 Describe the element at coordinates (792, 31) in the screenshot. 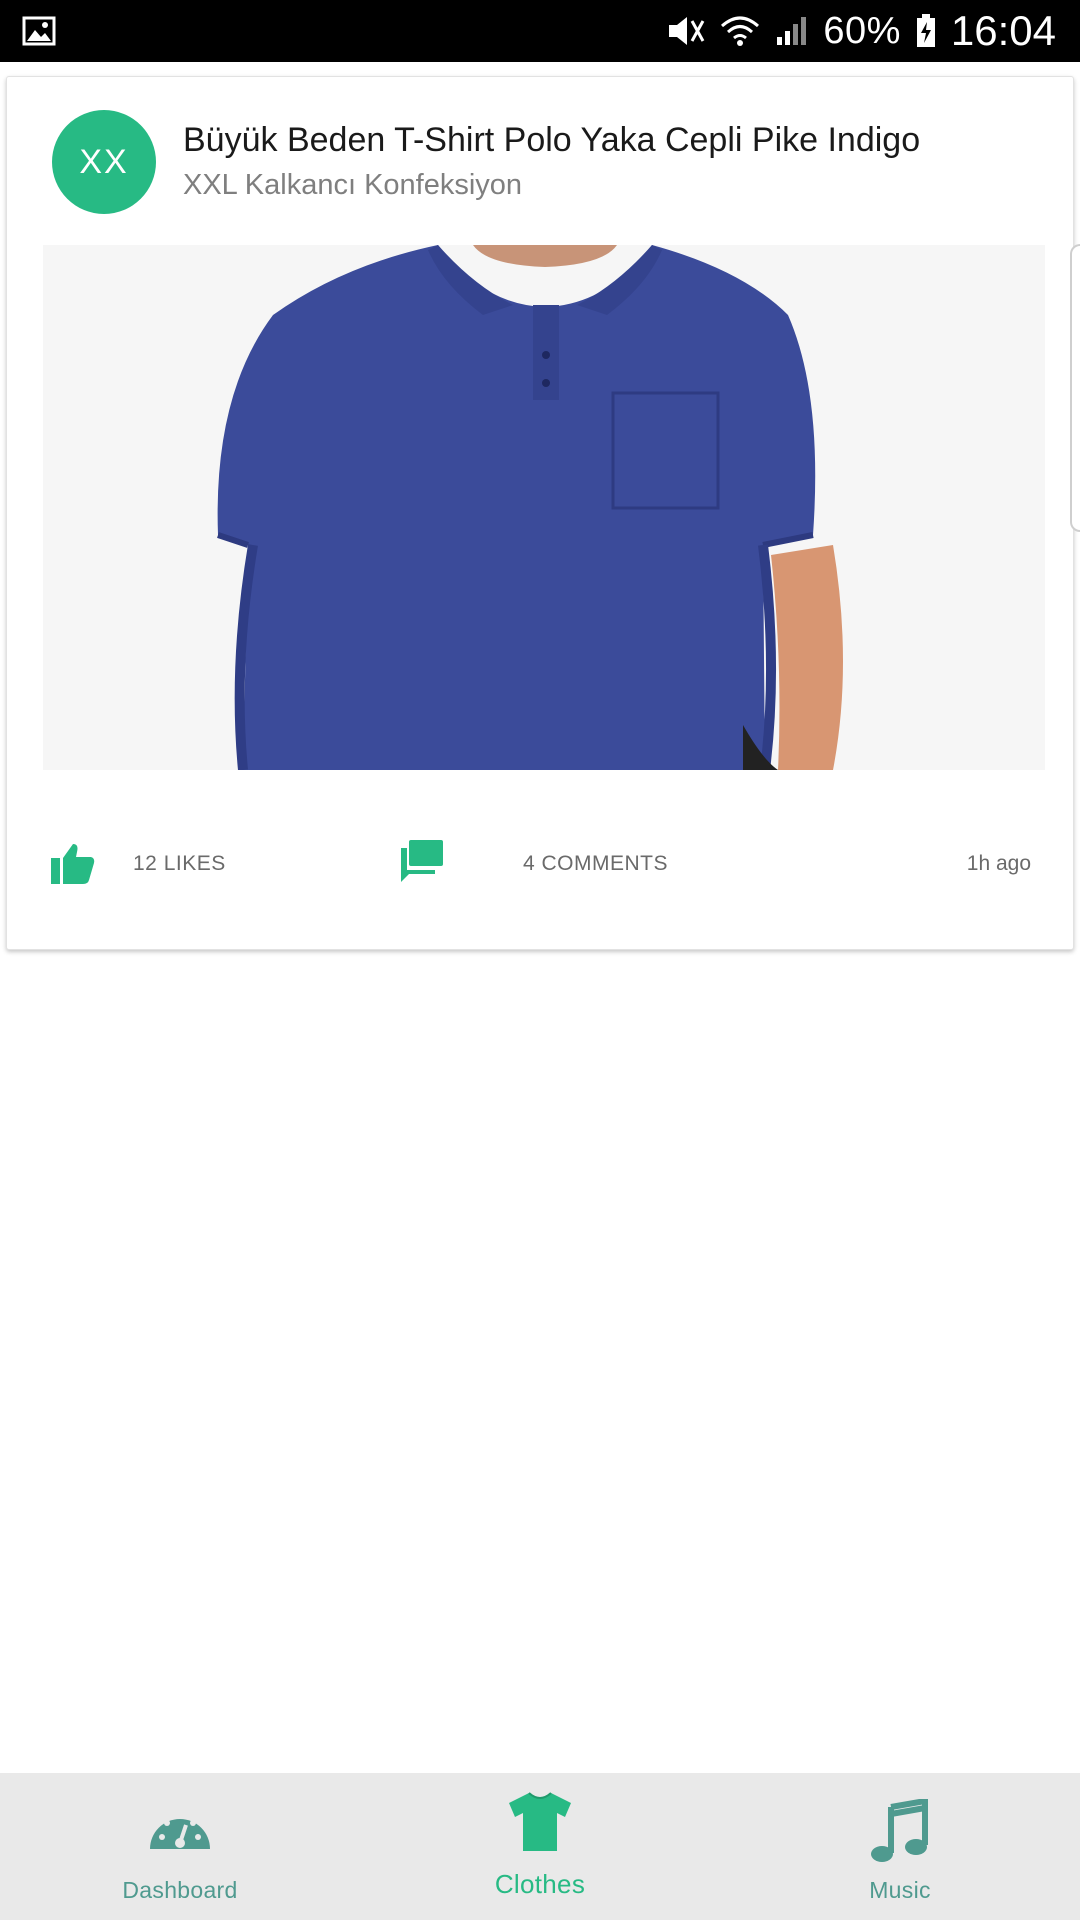

I see `signal-icon` at that location.